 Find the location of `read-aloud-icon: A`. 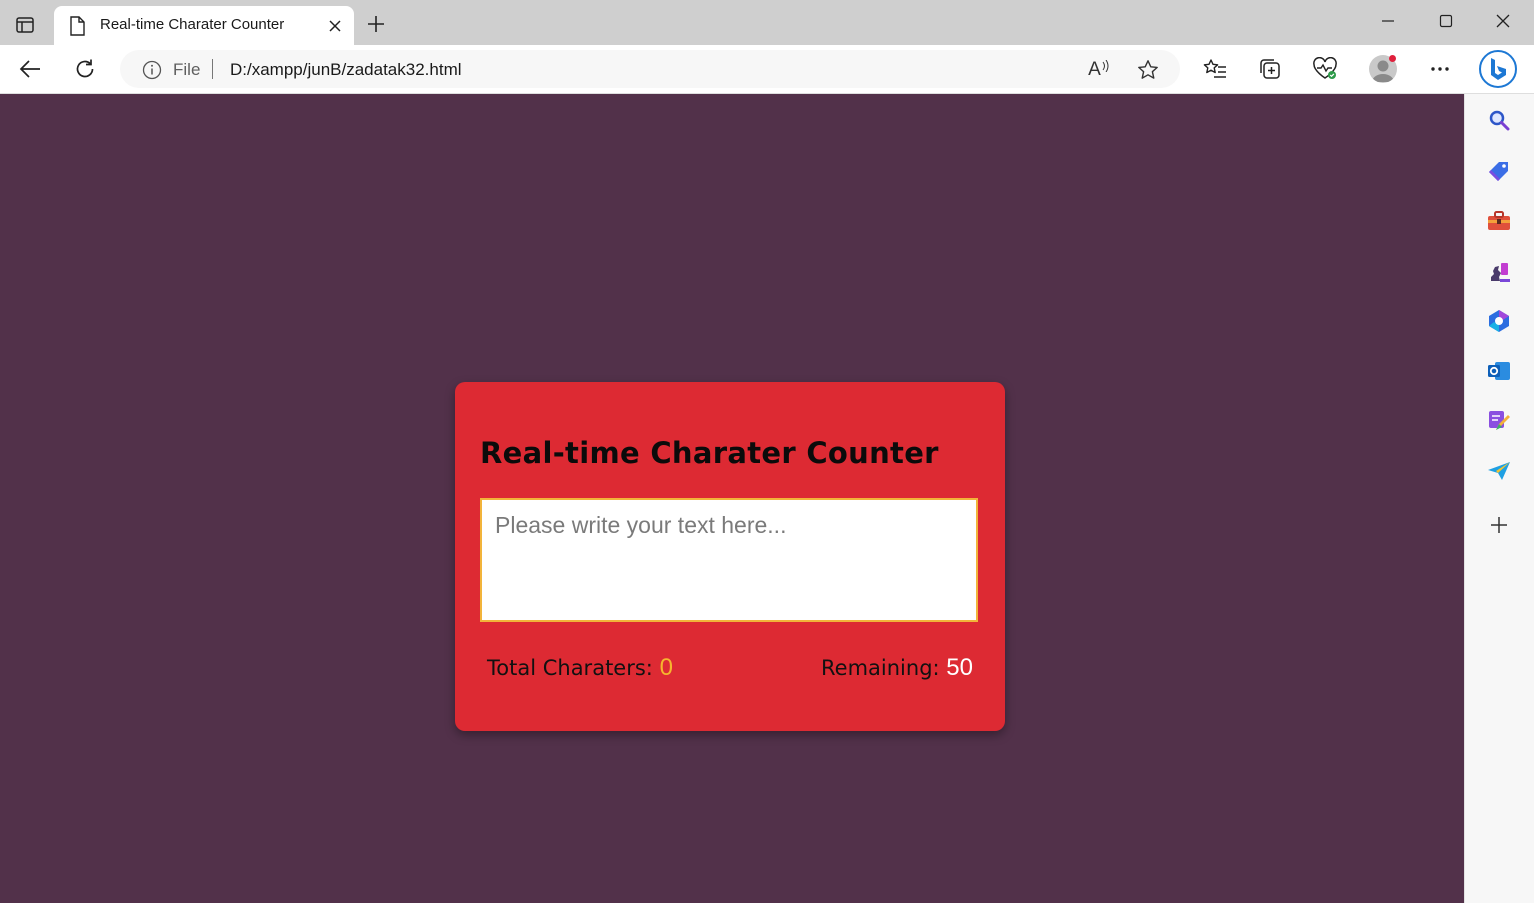

read-aloud-icon: A is located at coordinates (1099, 70).